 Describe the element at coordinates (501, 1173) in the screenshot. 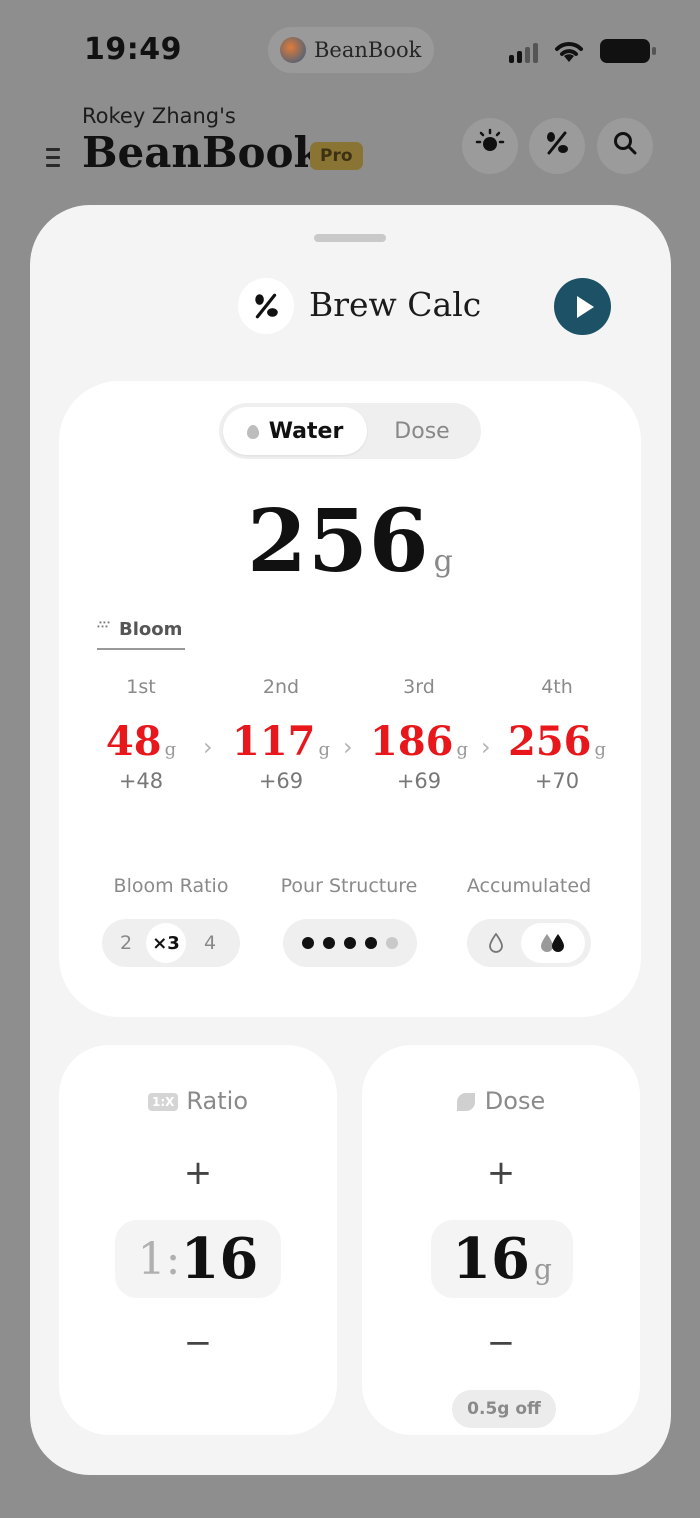

I see `dose-increment-button: +` at that location.